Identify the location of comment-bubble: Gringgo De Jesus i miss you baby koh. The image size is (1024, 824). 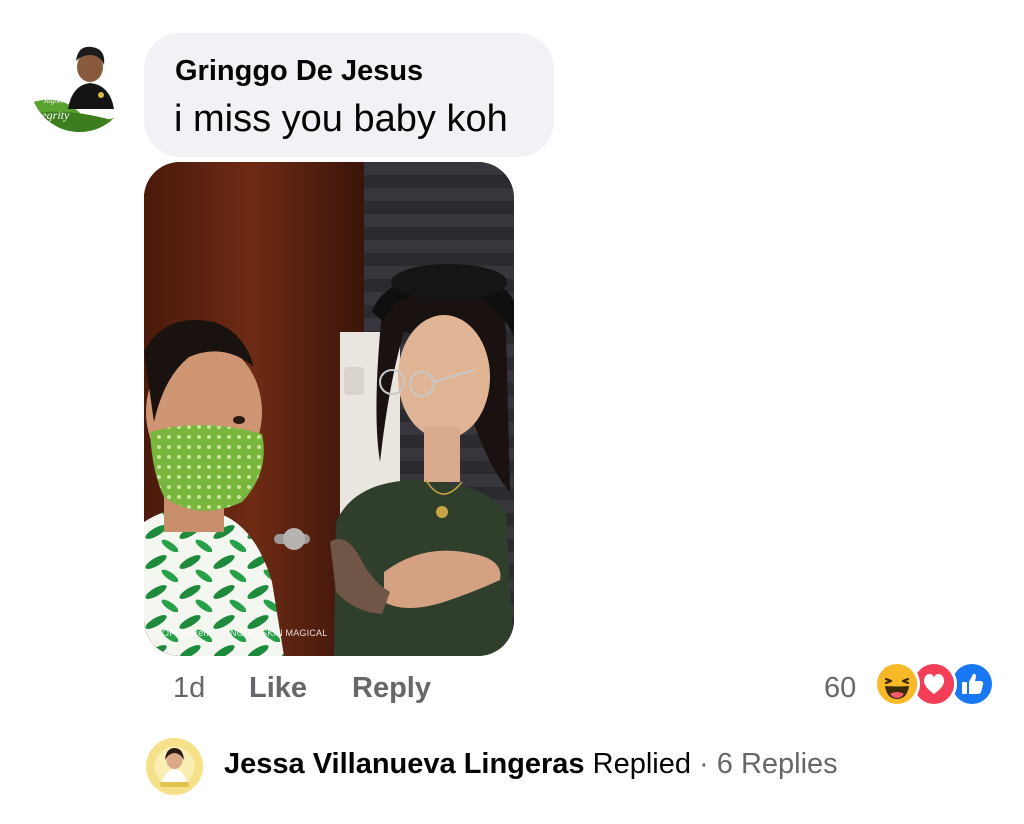
(349, 95).